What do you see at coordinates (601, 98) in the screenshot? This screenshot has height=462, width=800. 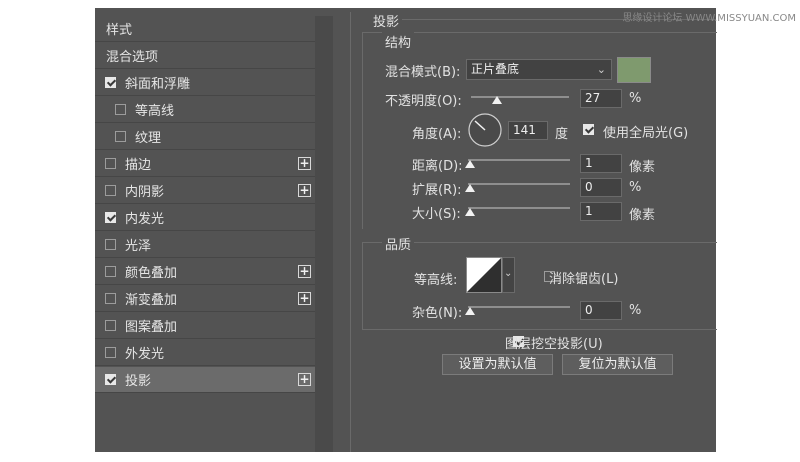 I see `opacity-input: 27` at bounding box center [601, 98].